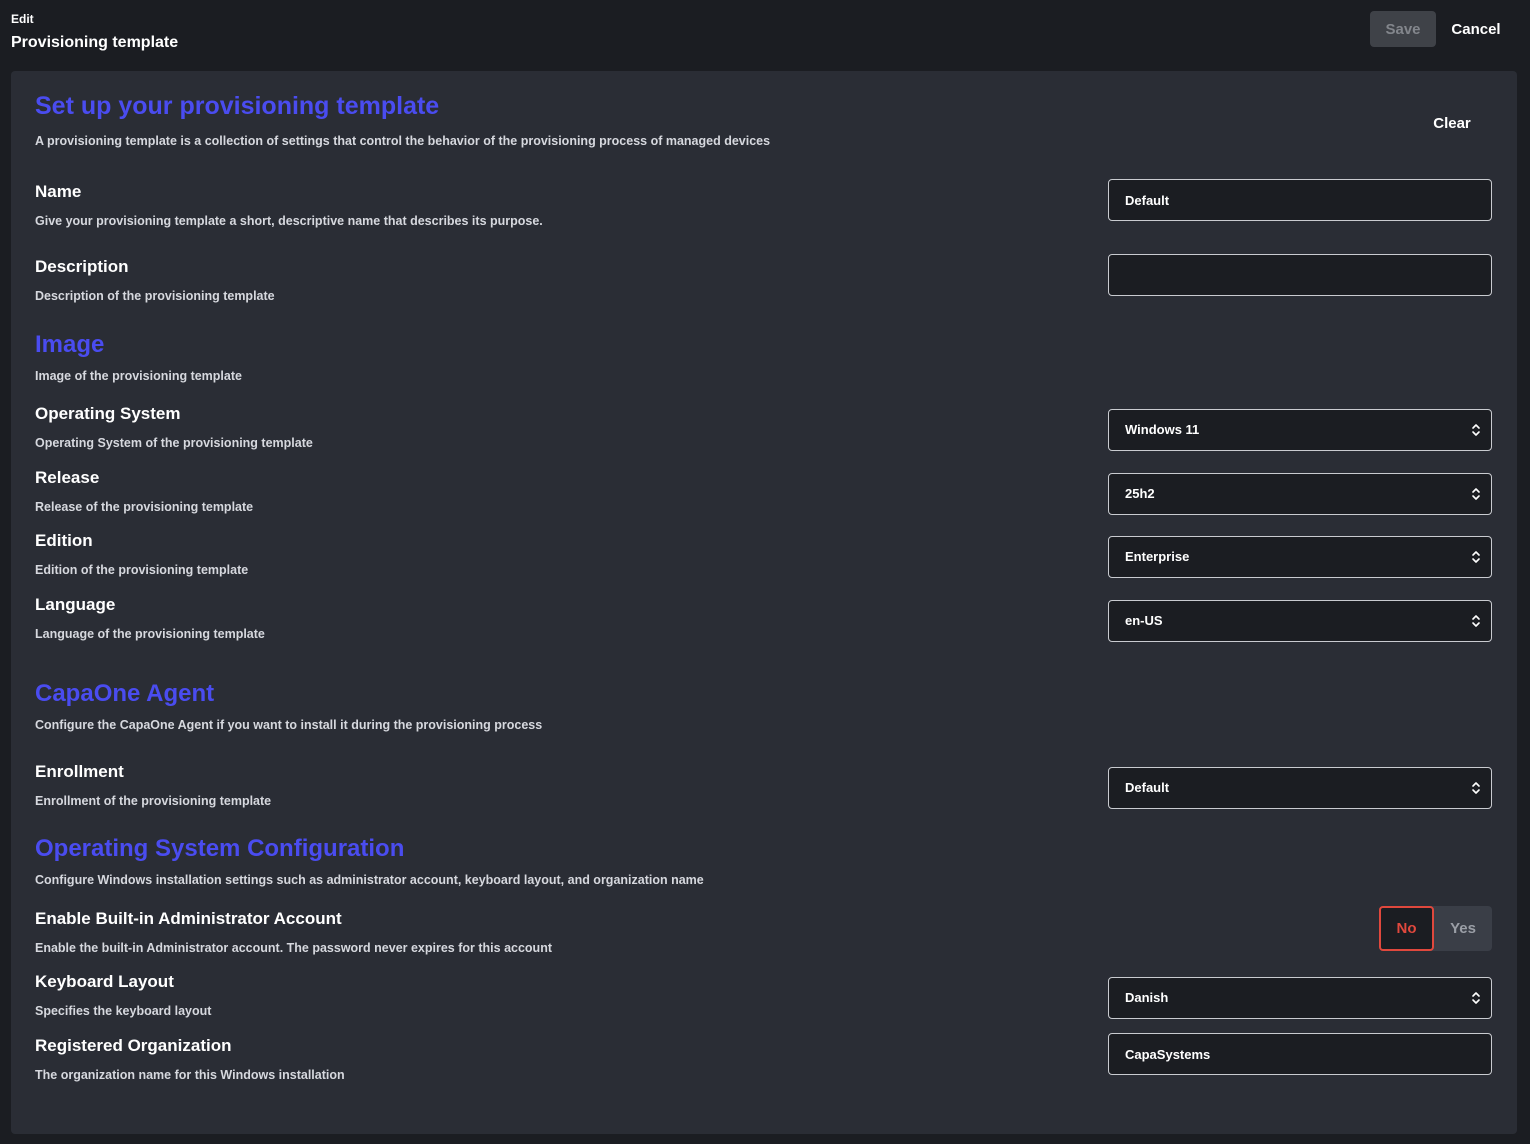  What do you see at coordinates (104, 981) in the screenshot?
I see `keyboard-layout-label: Keyboard Layout` at bounding box center [104, 981].